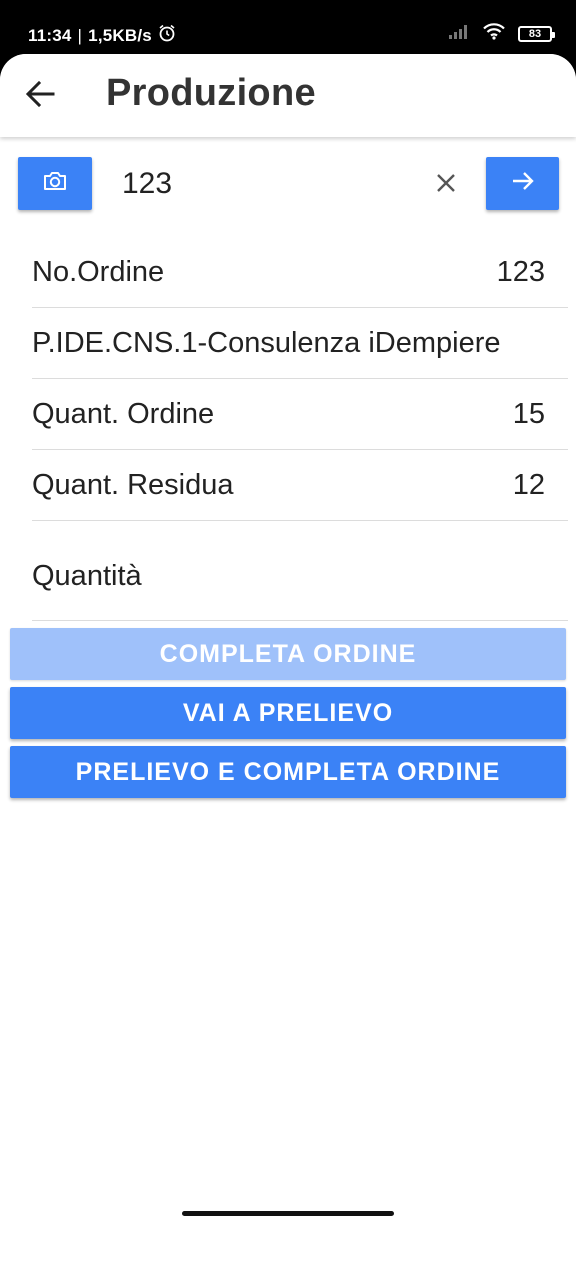 The height and width of the screenshot is (1280, 576). What do you see at coordinates (50, 35) in the screenshot?
I see `status-time: 11:34` at bounding box center [50, 35].